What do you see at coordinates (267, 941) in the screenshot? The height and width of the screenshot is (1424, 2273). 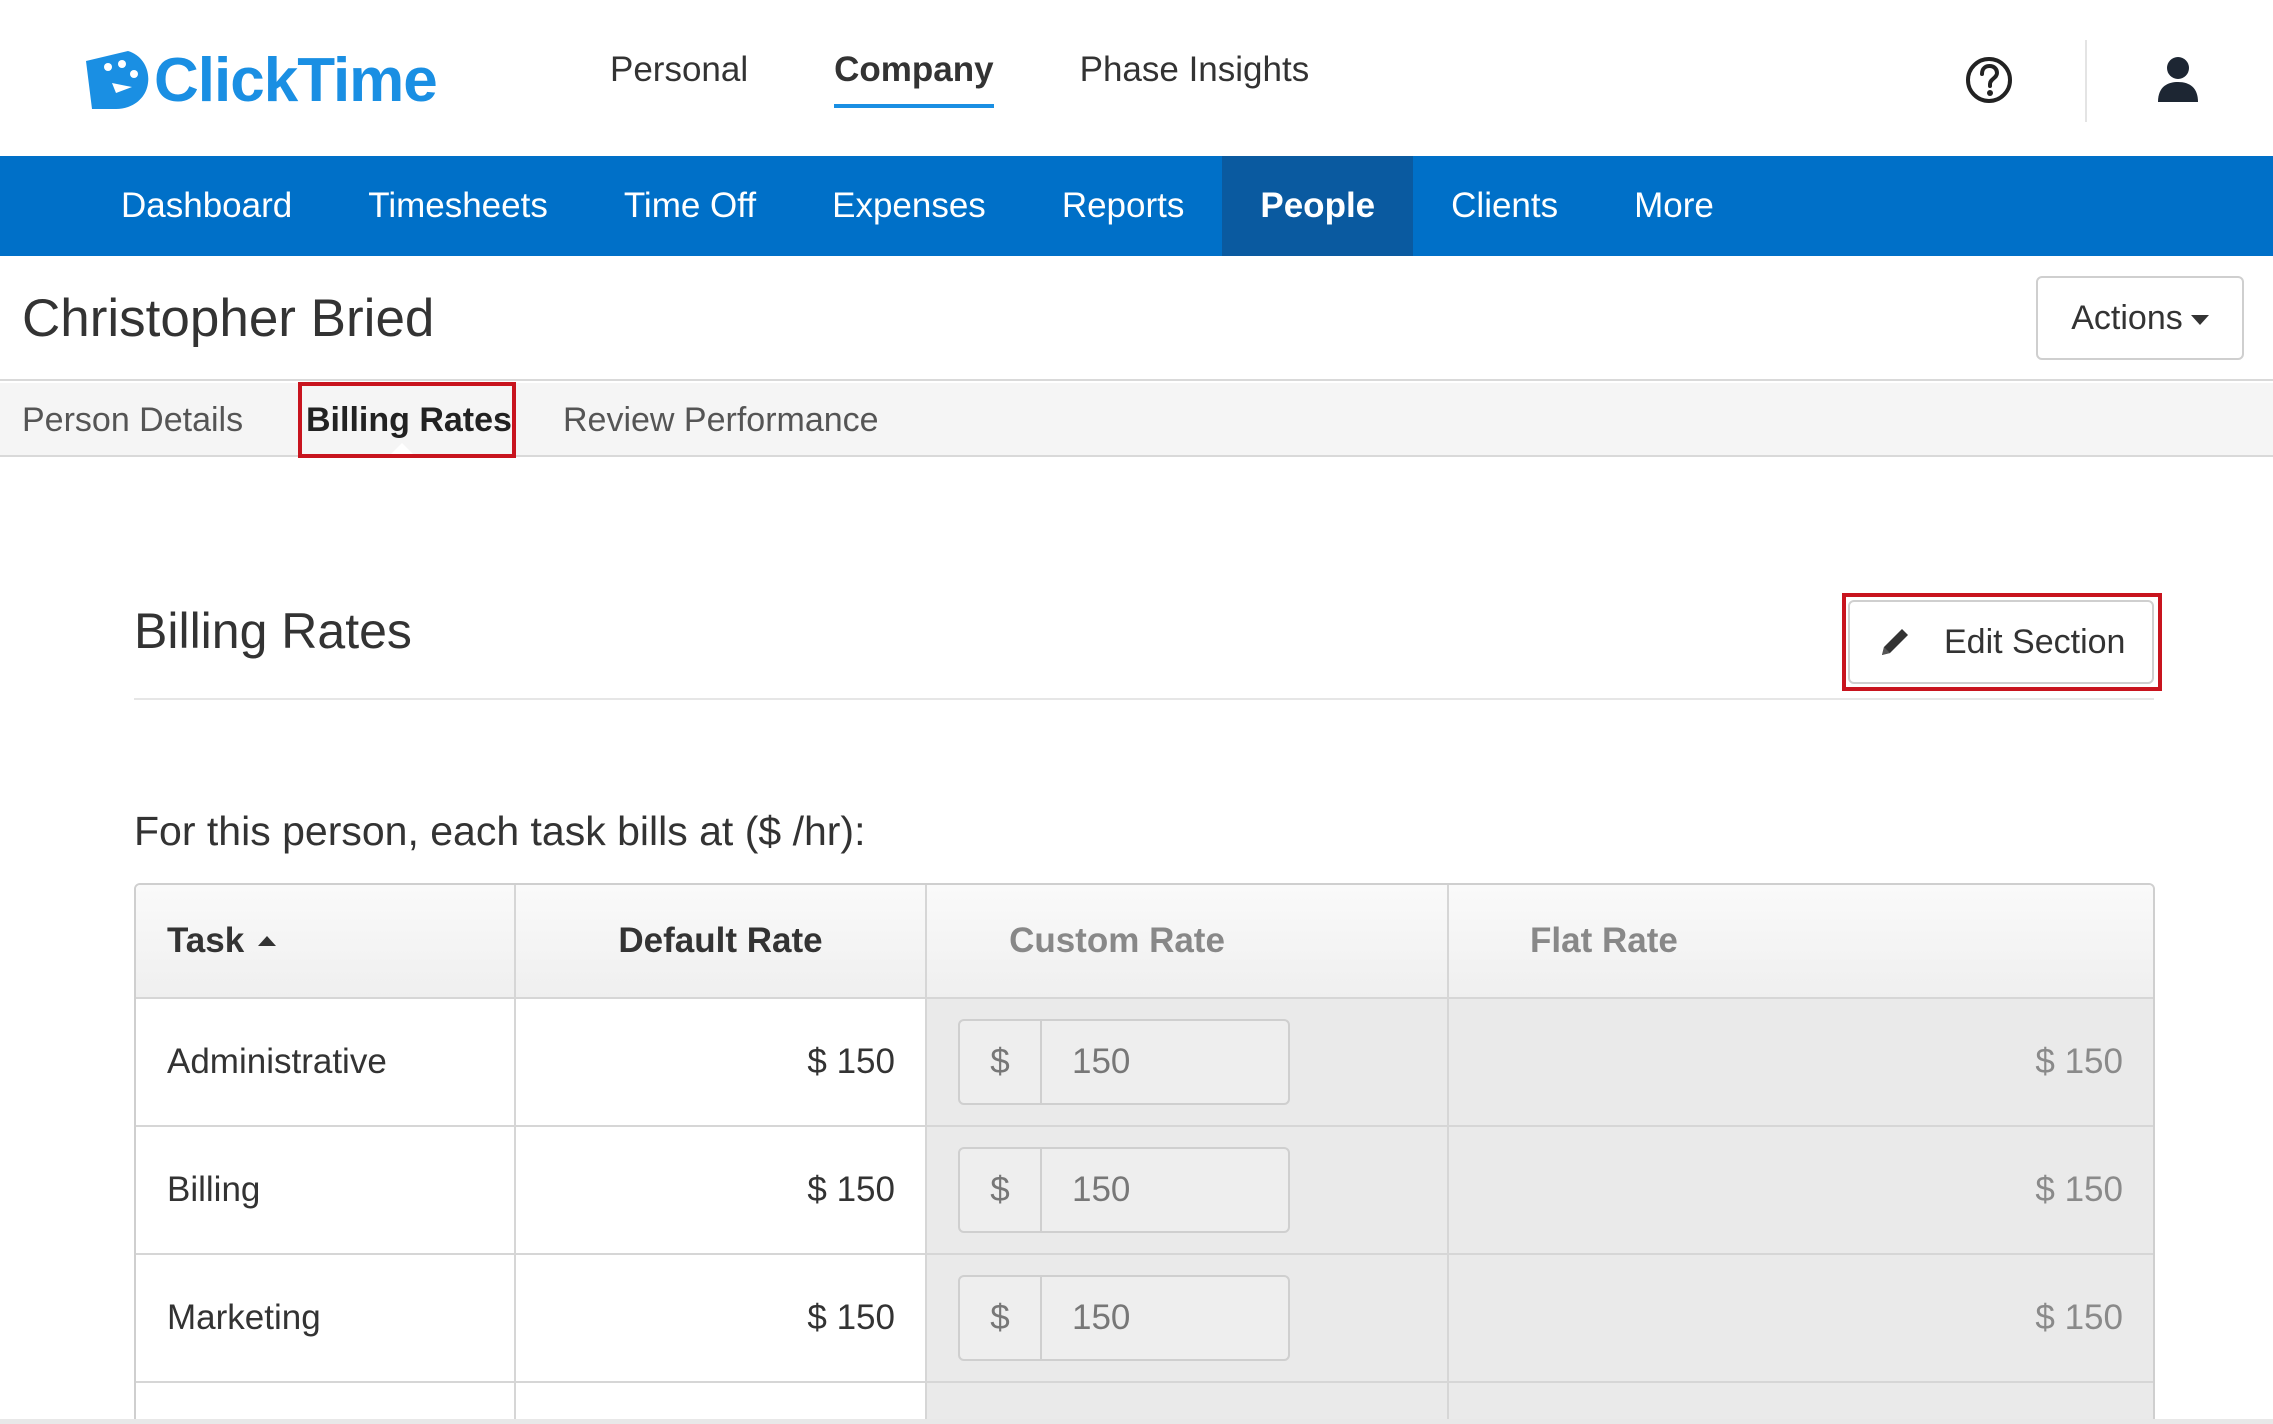 I see `sort-ascending-icon` at bounding box center [267, 941].